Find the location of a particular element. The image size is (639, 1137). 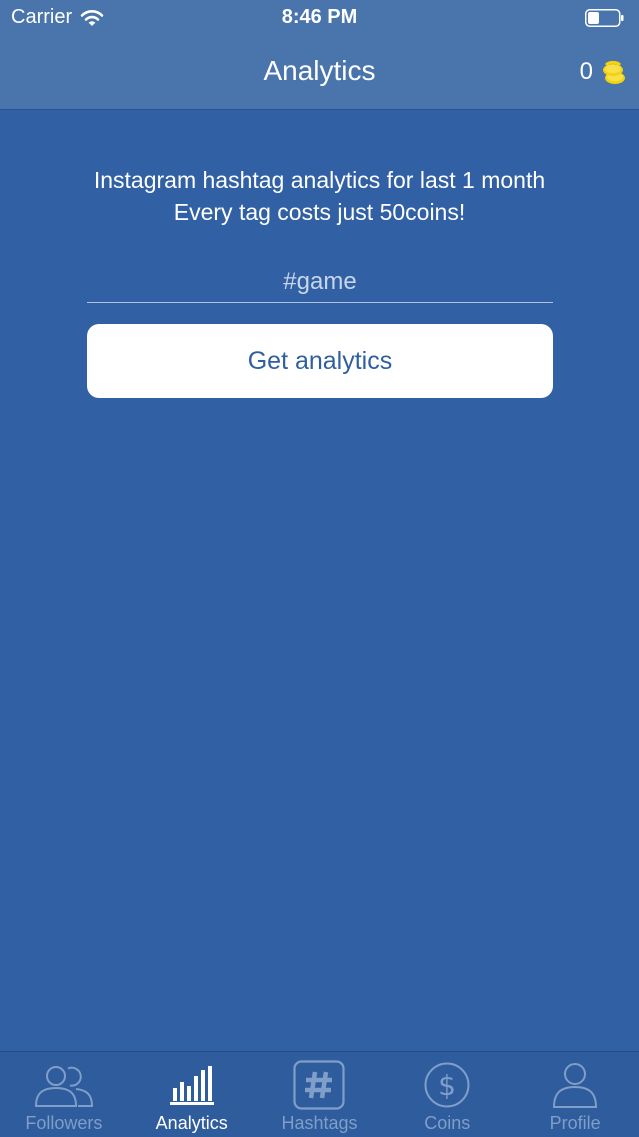

top-bar: Carrier 8:46 PM Analytics 0 is located at coordinates (319, 55).